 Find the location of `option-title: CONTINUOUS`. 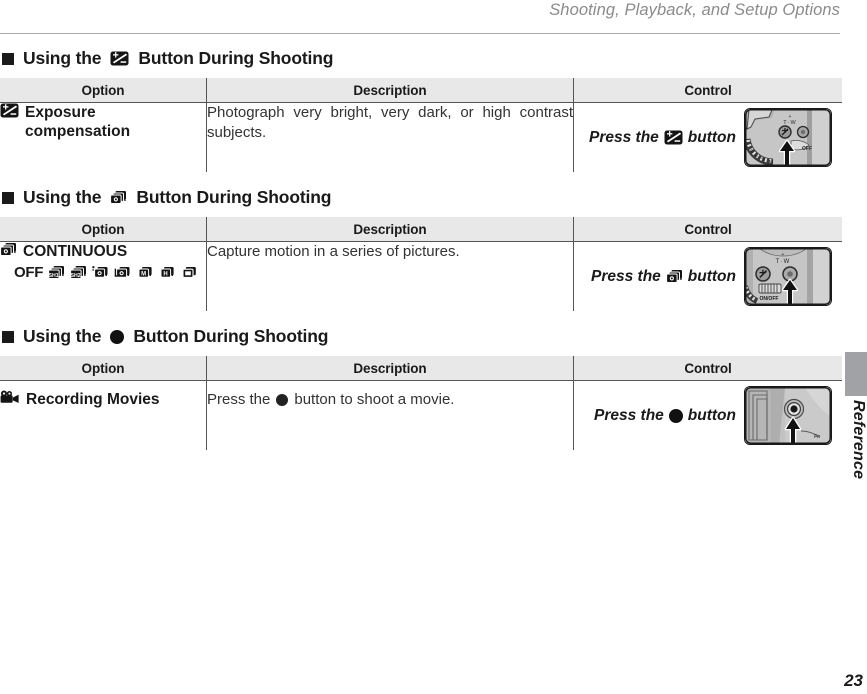

option-title: CONTINUOUS is located at coordinates (103, 251).